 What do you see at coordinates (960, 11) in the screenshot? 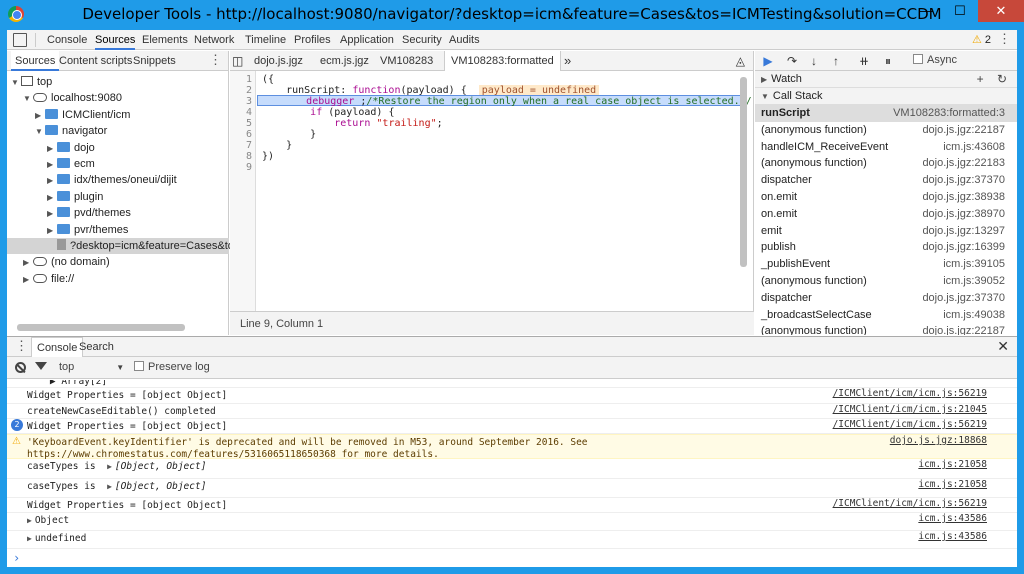
I see `maximize-button: ☐` at bounding box center [960, 11].